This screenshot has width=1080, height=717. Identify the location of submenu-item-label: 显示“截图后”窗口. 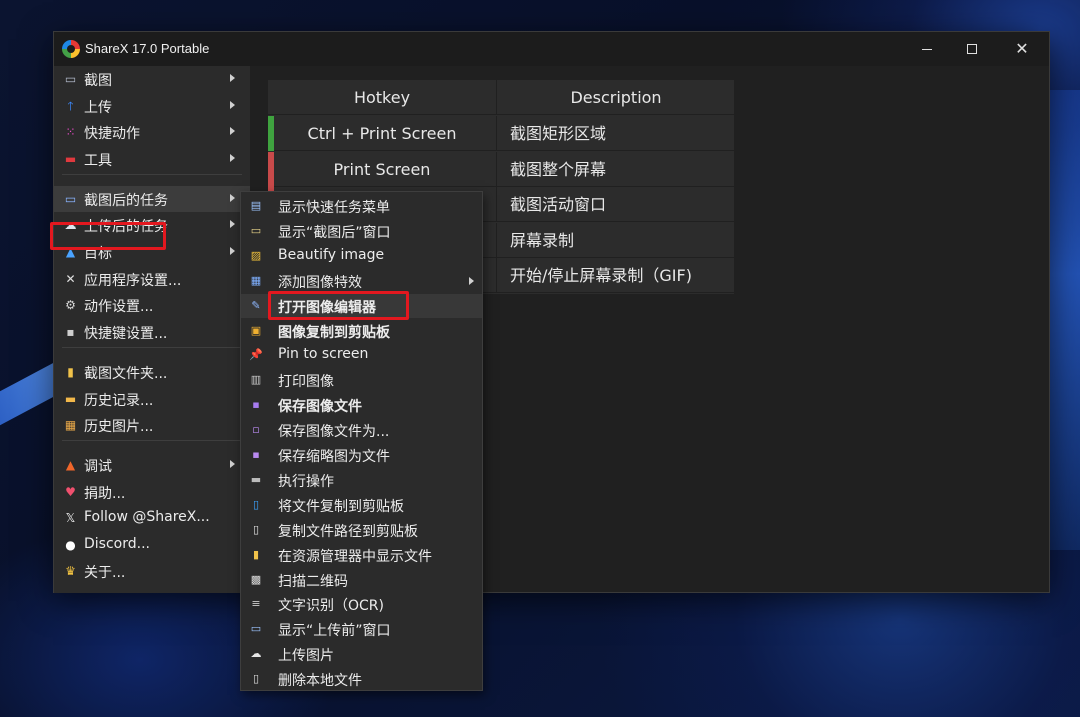
(334, 232).